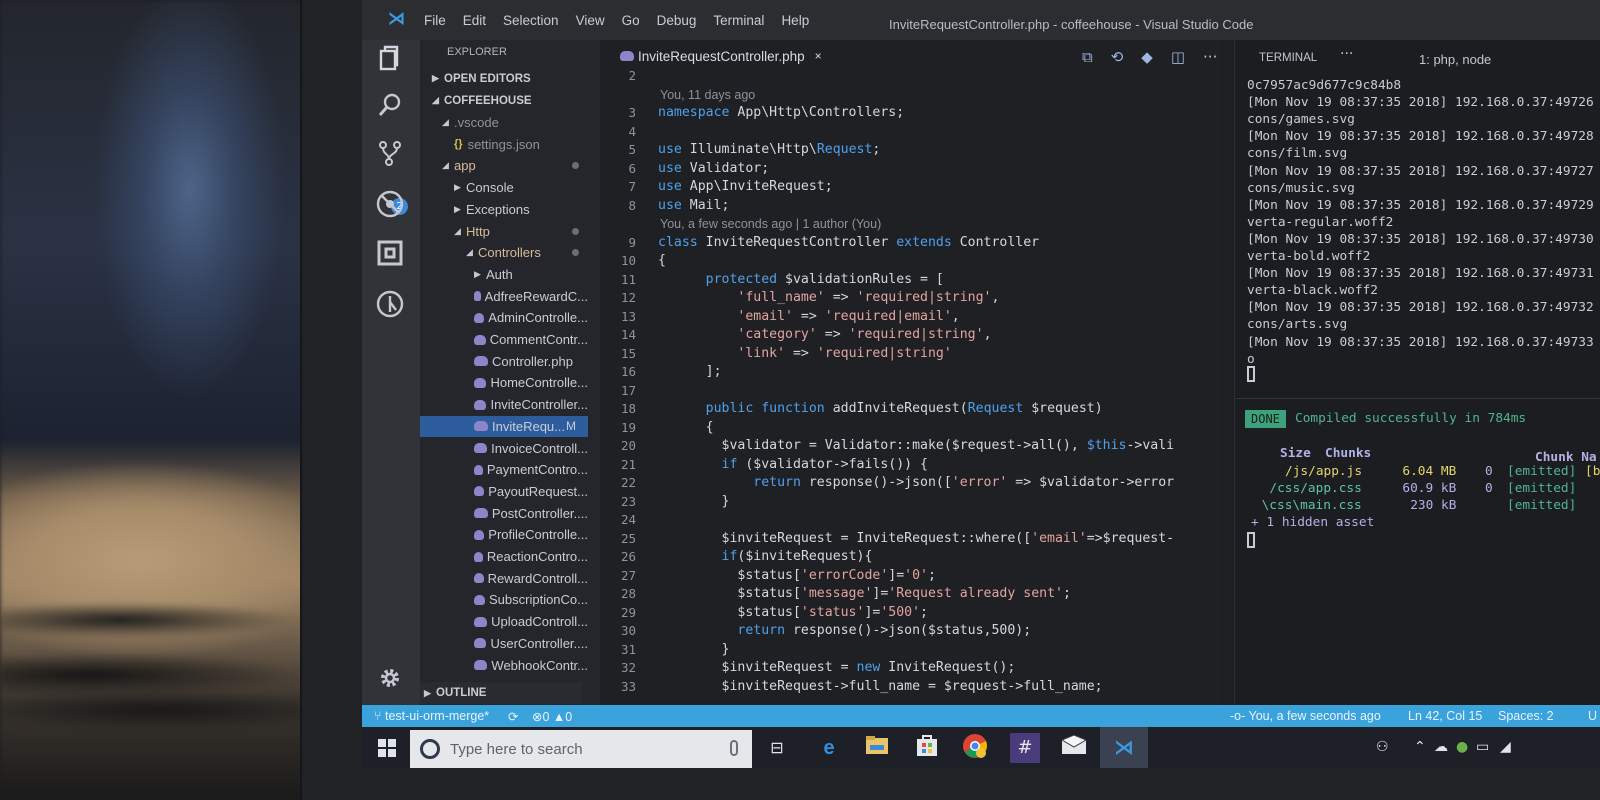 This screenshot has width=1600, height=800. I want to click on code-line: 12 'full_name' => 'required|string',, so click(880, 299).